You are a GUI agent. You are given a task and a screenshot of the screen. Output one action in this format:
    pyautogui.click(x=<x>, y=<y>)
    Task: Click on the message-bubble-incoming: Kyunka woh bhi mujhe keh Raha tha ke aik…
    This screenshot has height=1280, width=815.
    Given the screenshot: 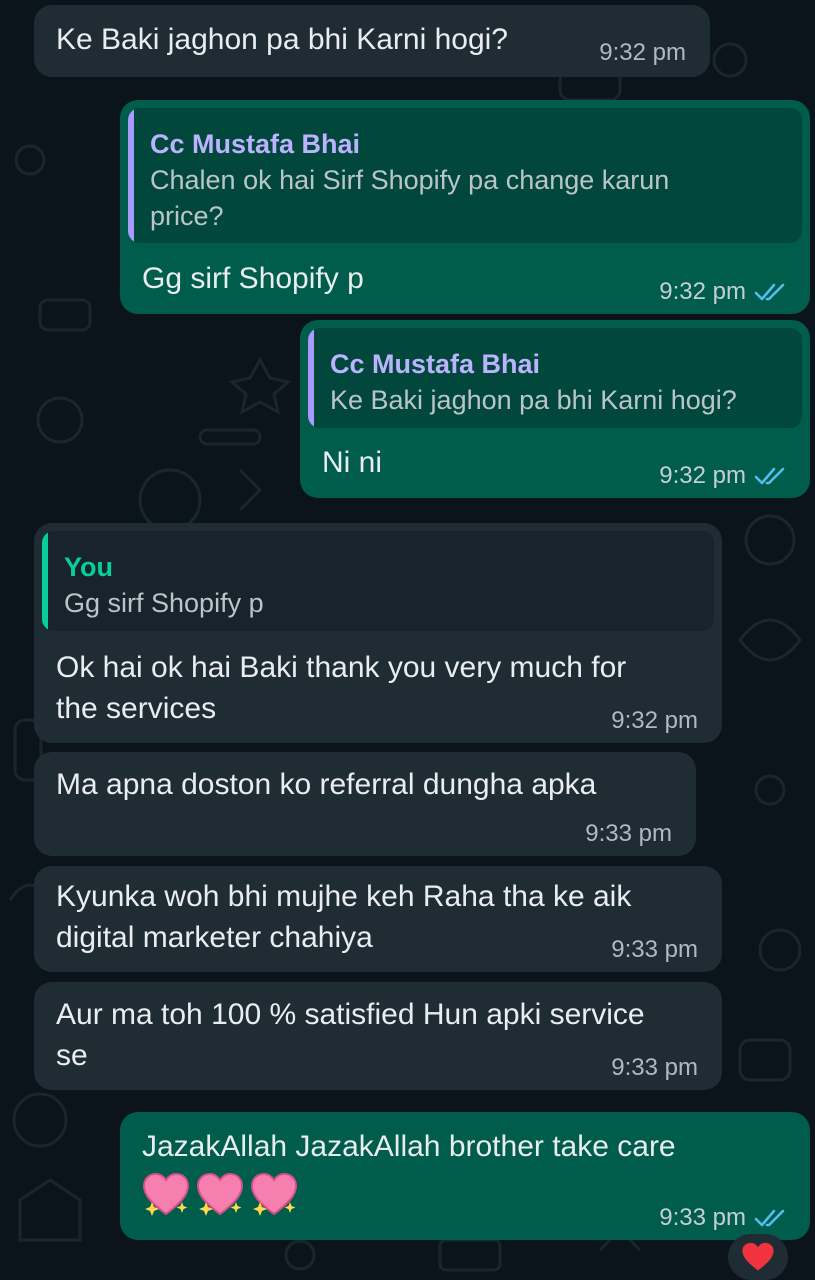 What is the action you would take?
    pyautogui.click(x=378, y=919)
    